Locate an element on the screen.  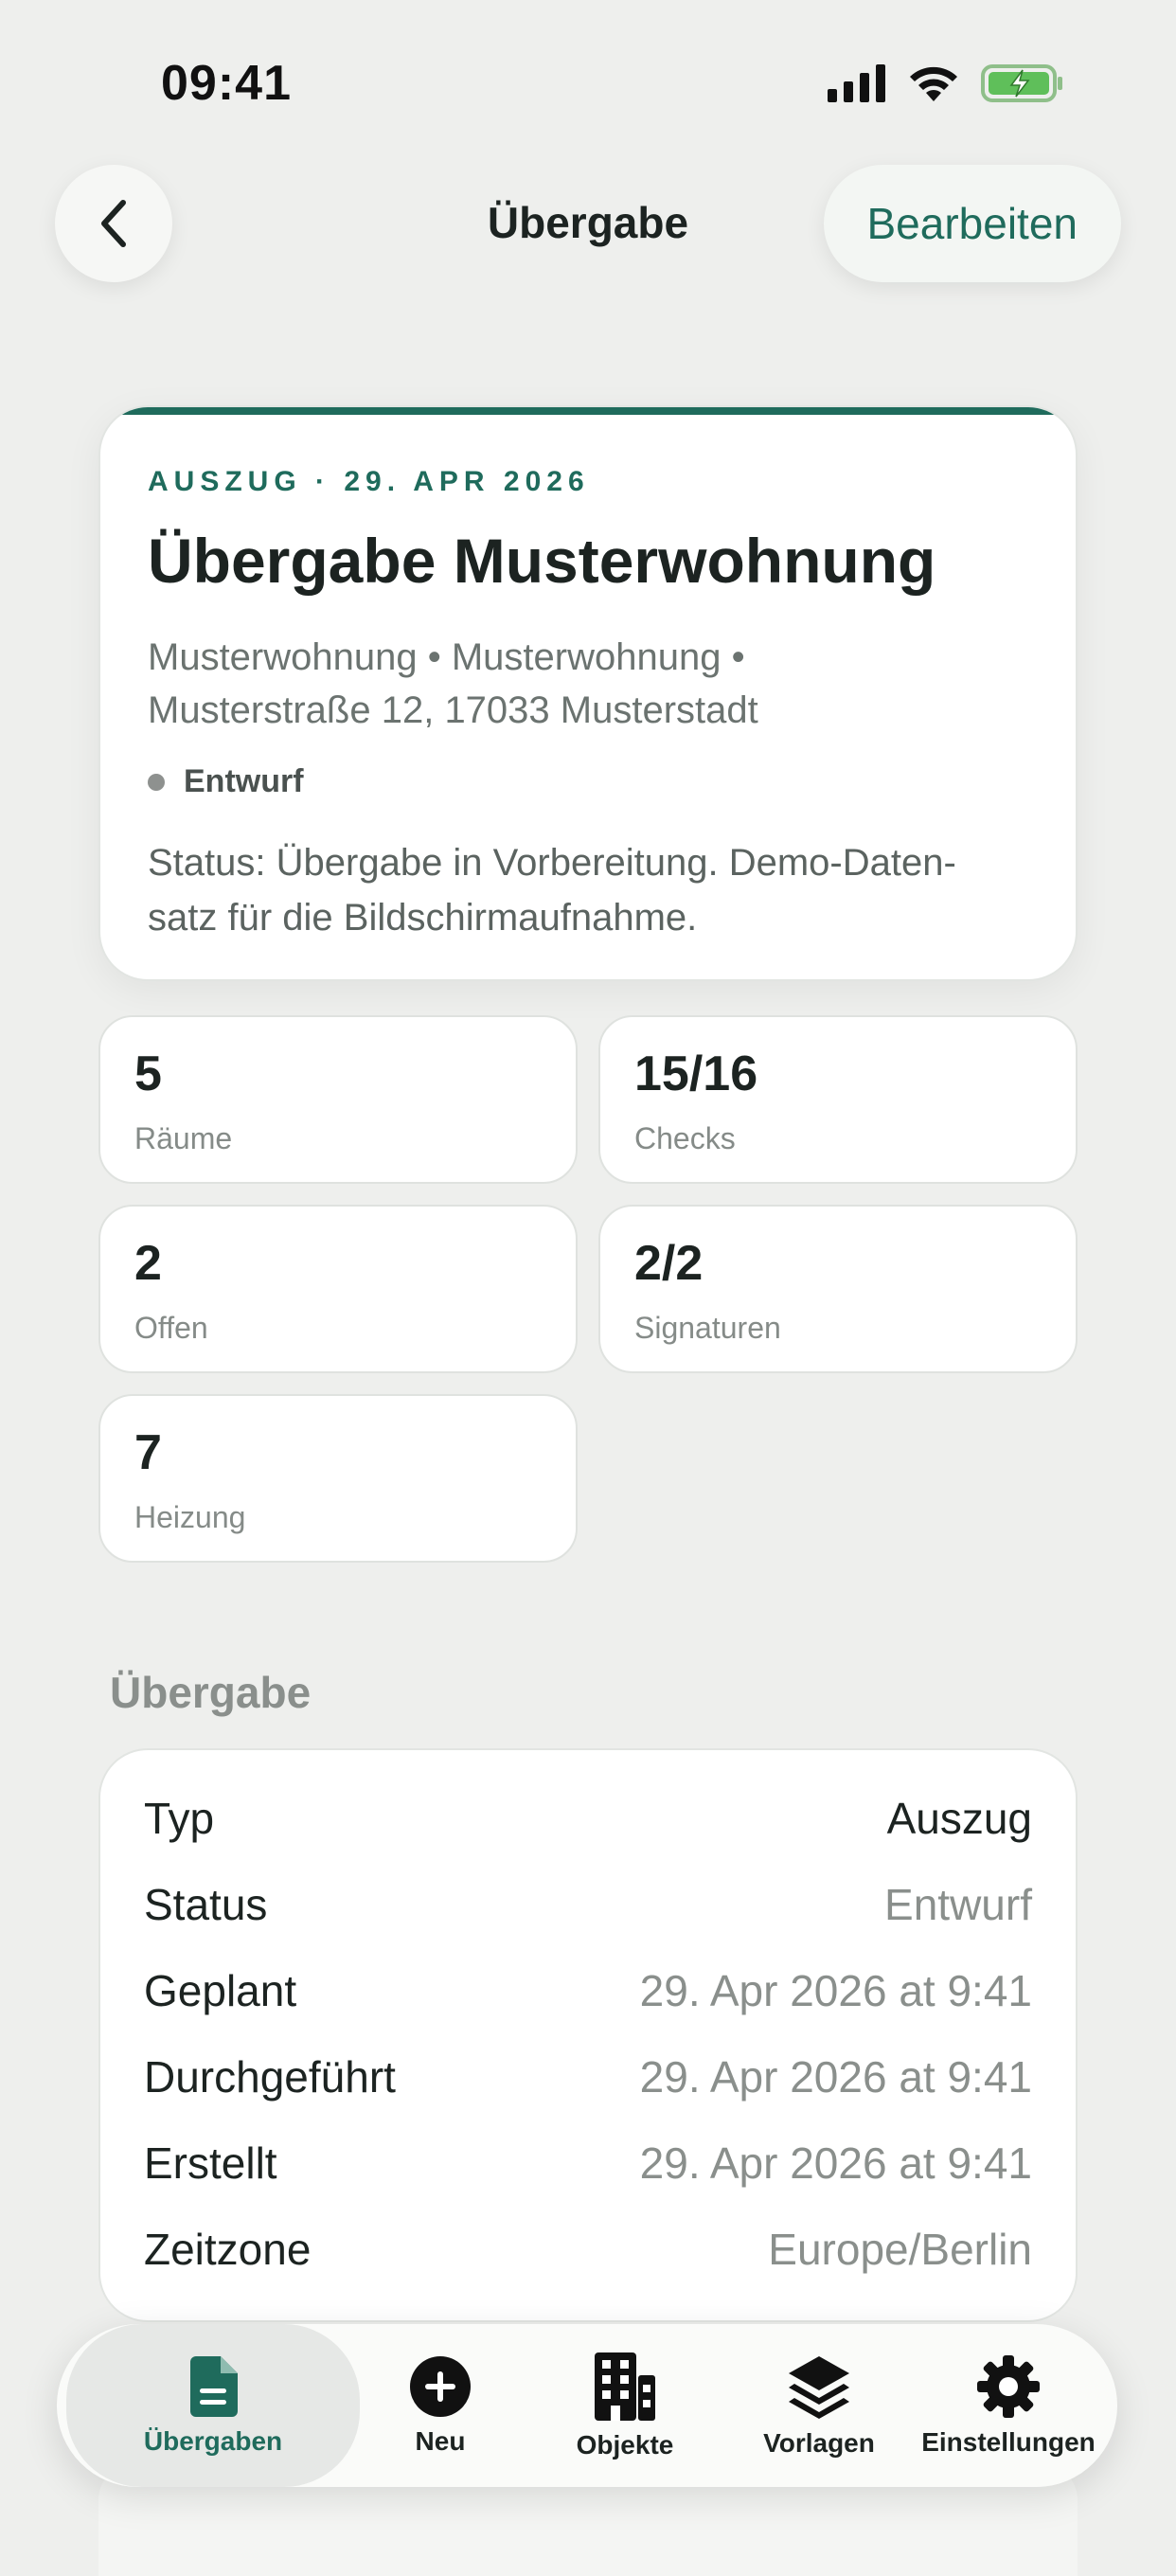
detail-row-status: Status Entwurf is located at coordinates (588, 1904).